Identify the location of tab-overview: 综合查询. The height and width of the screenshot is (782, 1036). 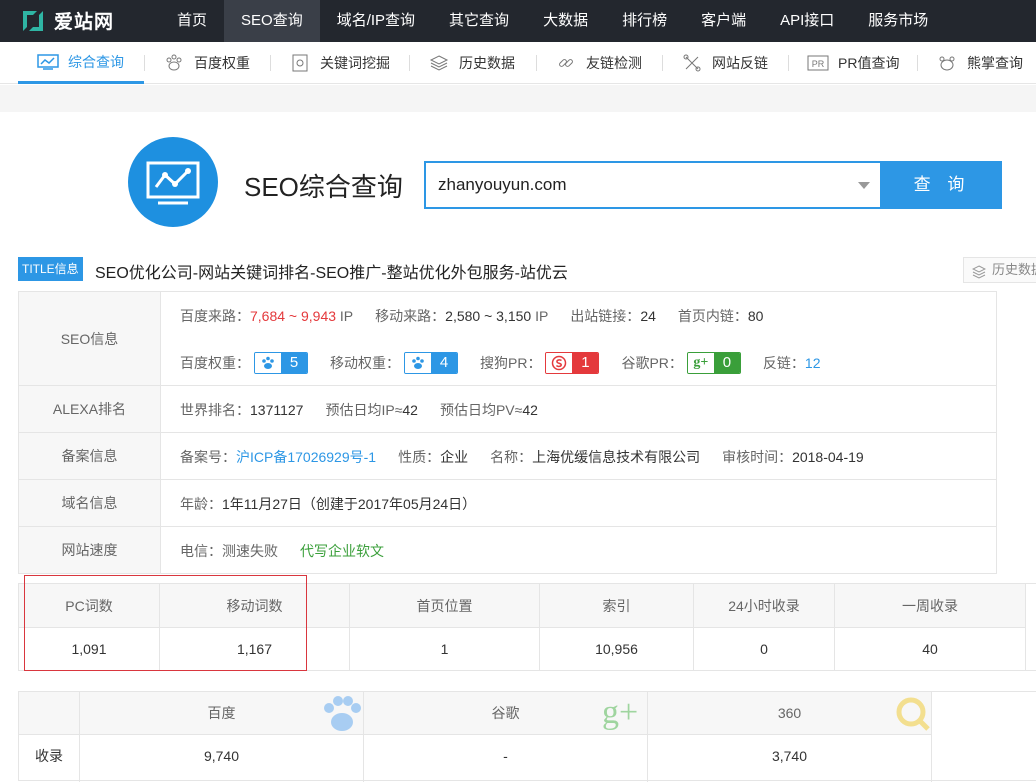
(81, 63).